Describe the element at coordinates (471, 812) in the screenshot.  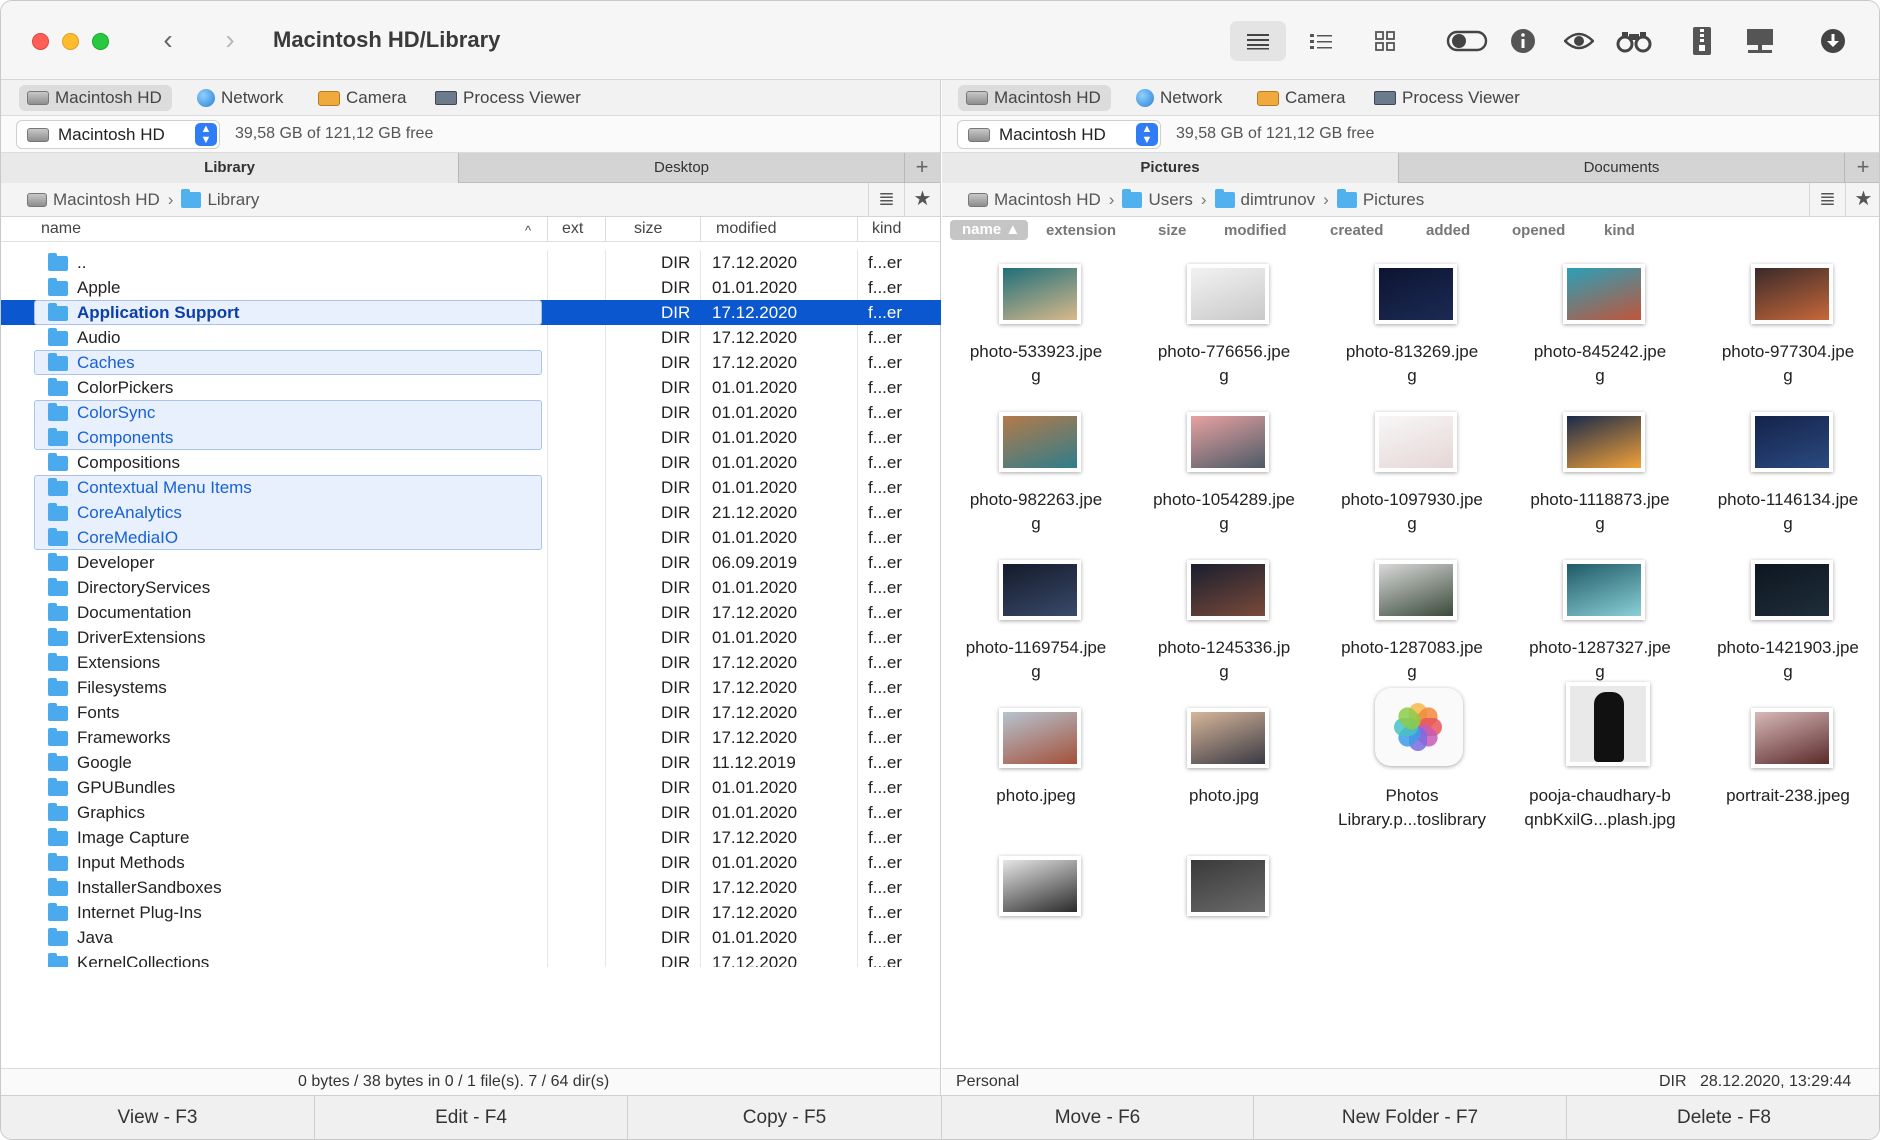
I see `table-row: Graphics DIR 01.01.2020 f...er` at that location.